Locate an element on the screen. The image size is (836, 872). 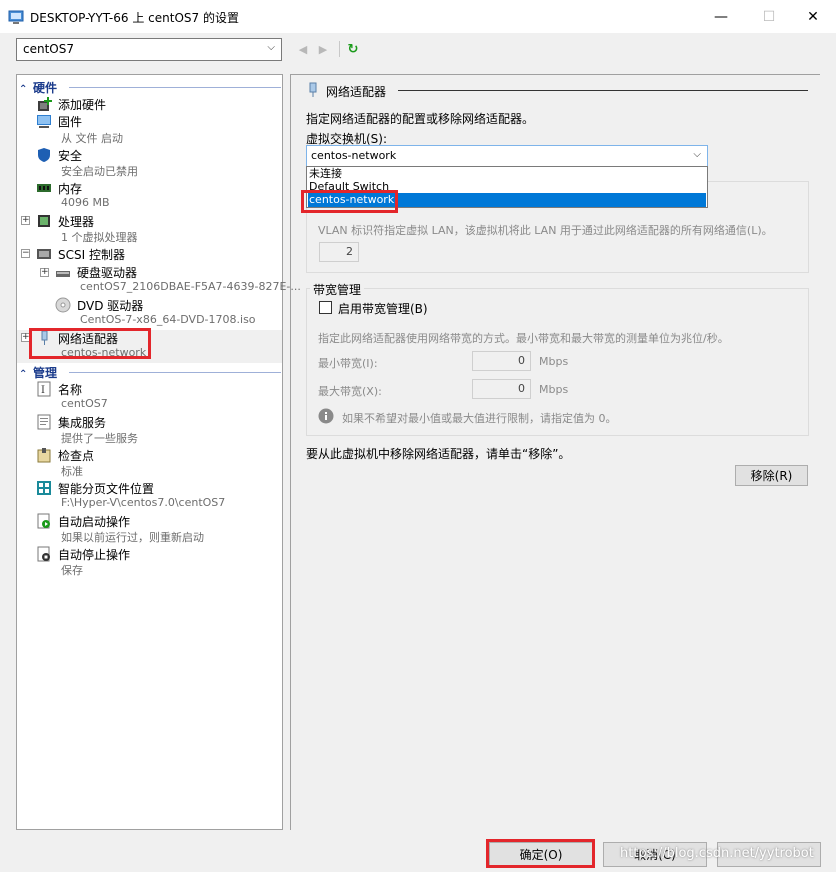
max-bandwidth-unit: Mbps is located at coordinates (554, 389).